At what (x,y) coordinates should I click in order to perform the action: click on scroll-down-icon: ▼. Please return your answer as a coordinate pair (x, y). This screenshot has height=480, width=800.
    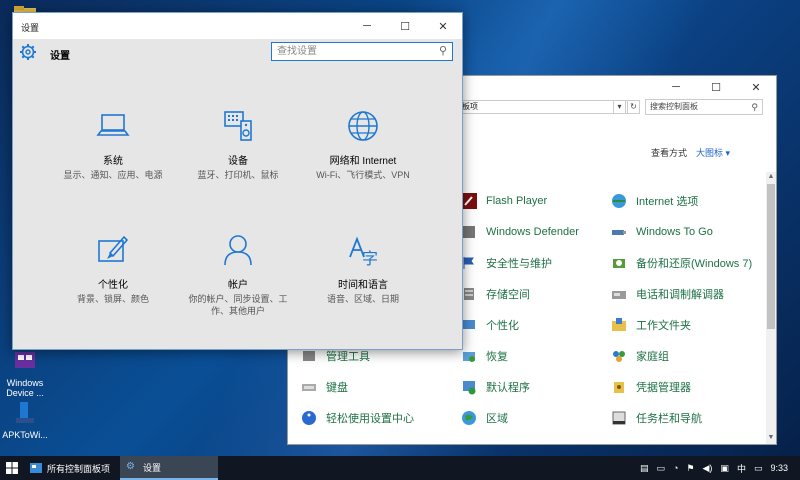
    Looking at the image, I should click on (771, 437).